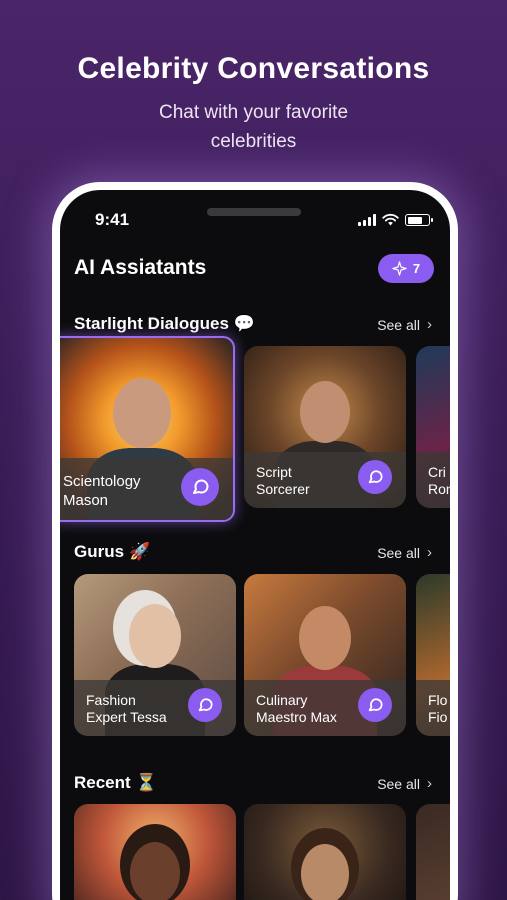  I want to click on section-title-starlight-label: Starlight Dialogues, so click(151, 323).